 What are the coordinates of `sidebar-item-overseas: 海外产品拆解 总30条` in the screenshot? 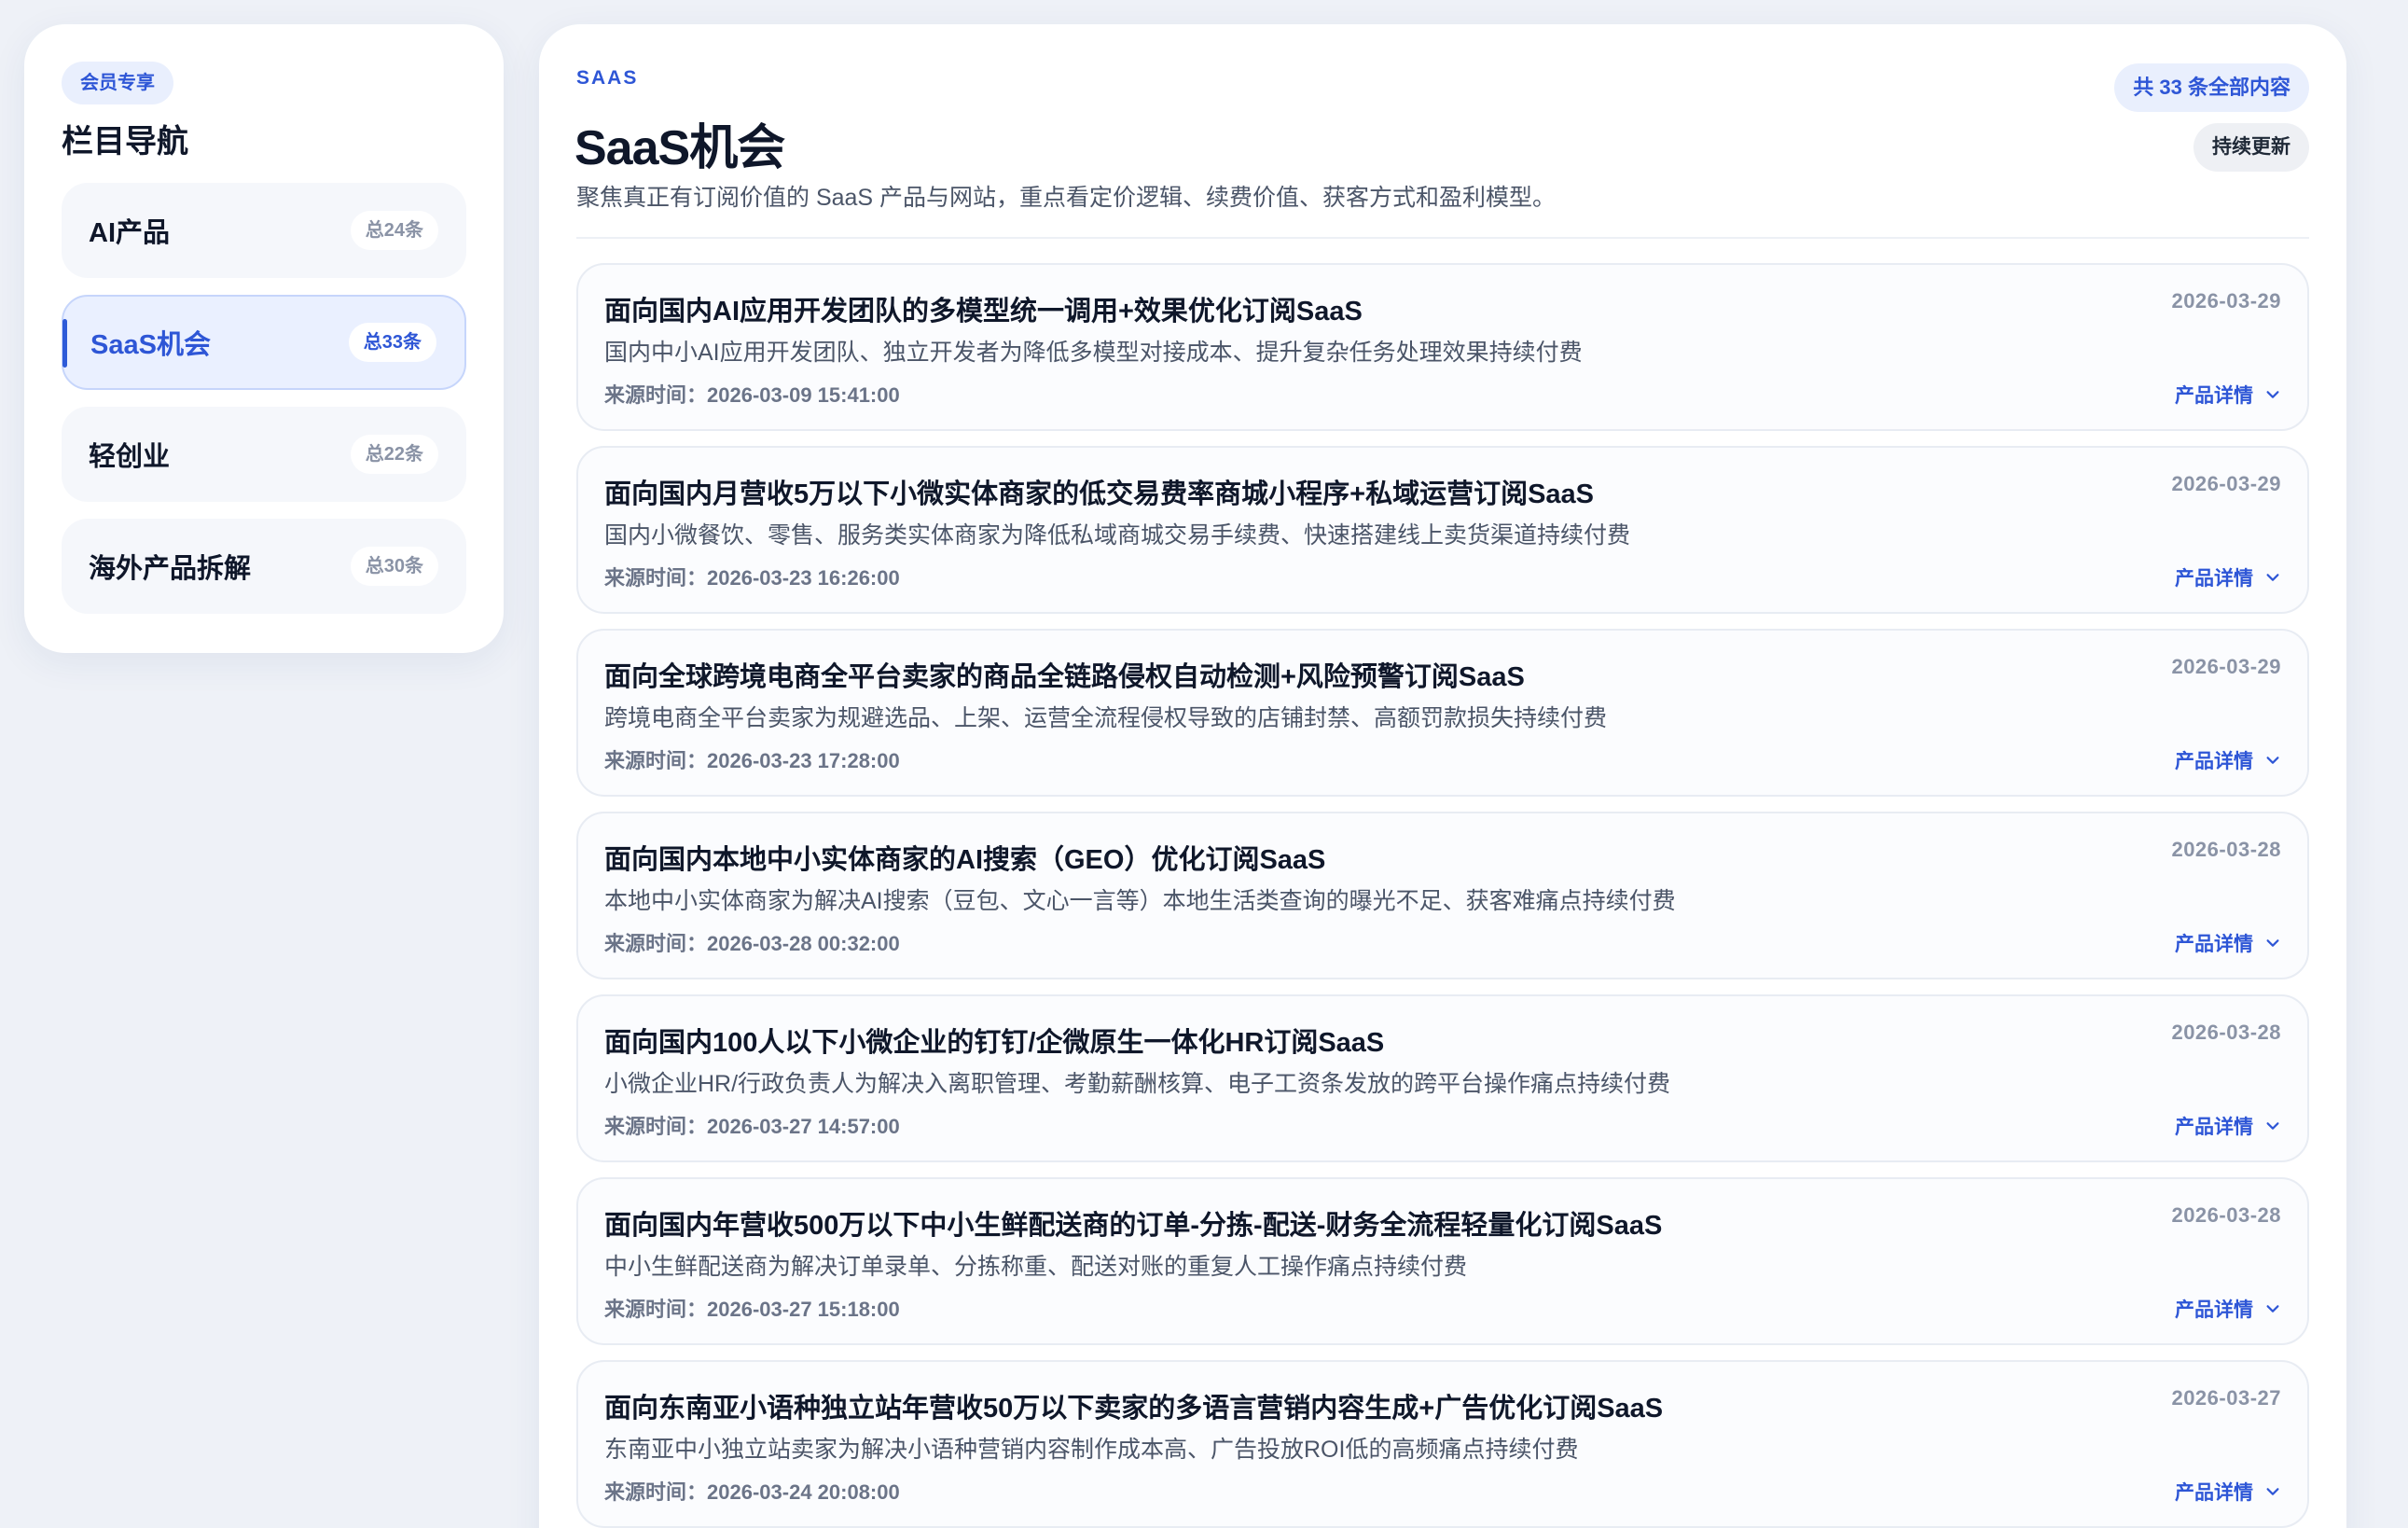 It's located at (264, 566).